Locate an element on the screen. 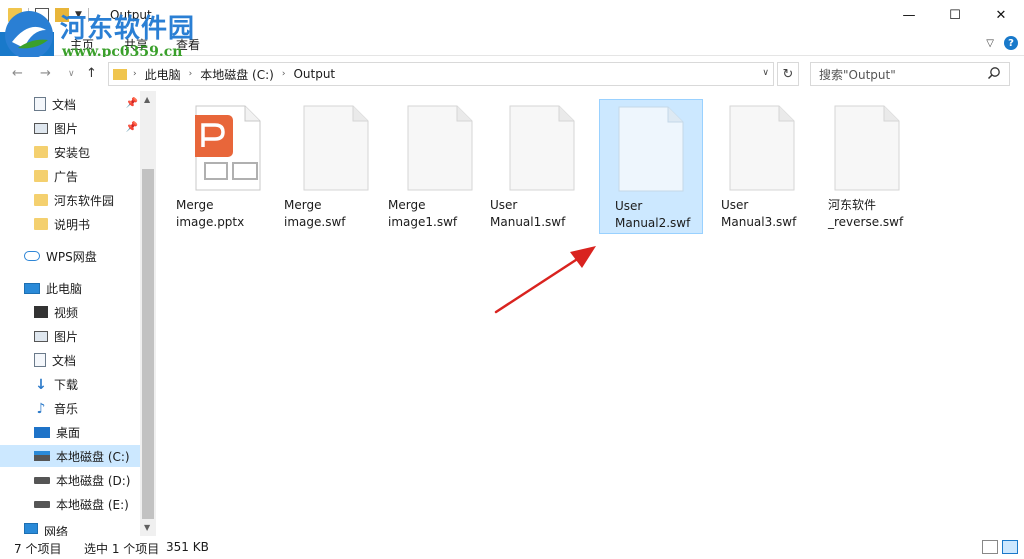 The image size is (1024, 559). breadcrumb-this-pc: 此电脑 is located at coordinates (163, 74).